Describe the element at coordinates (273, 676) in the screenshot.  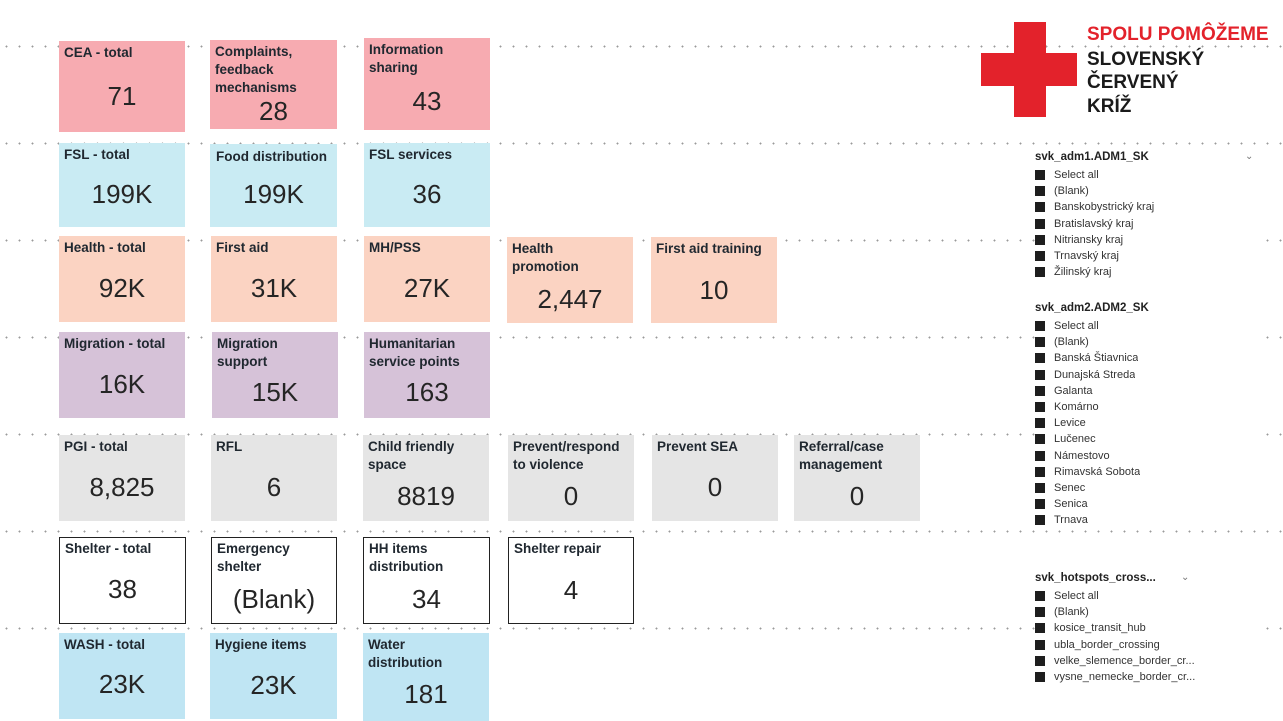
I see `card-hygiene-items: Hygiene items 23K` at that location.